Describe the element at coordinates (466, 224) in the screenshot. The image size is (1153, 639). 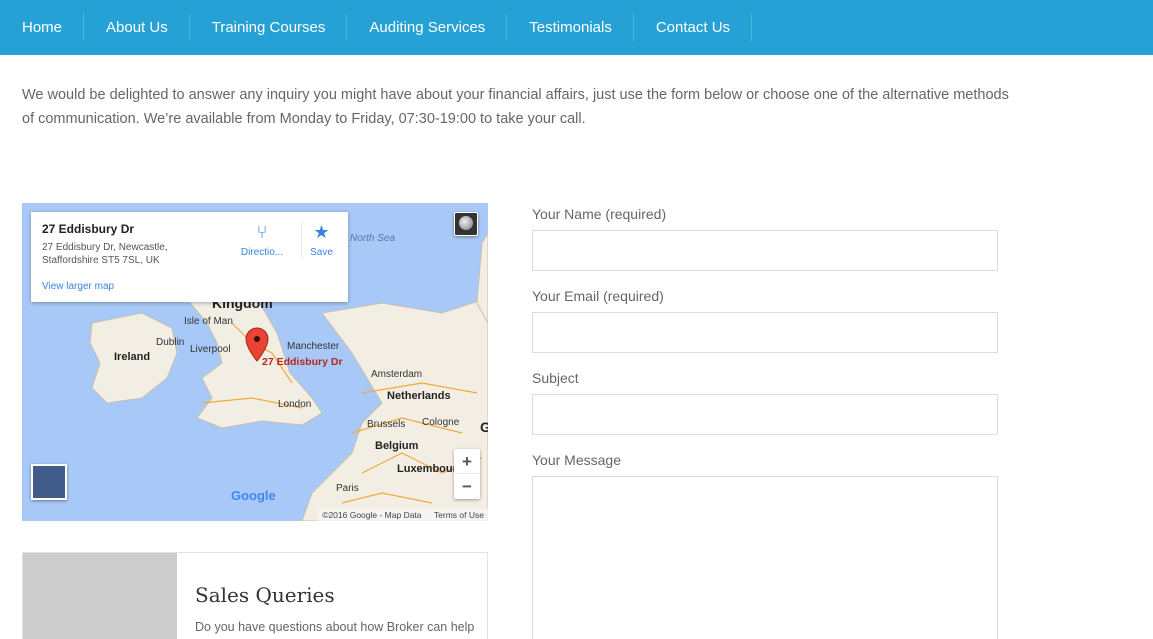
I see `satellite-view-button` at that location.